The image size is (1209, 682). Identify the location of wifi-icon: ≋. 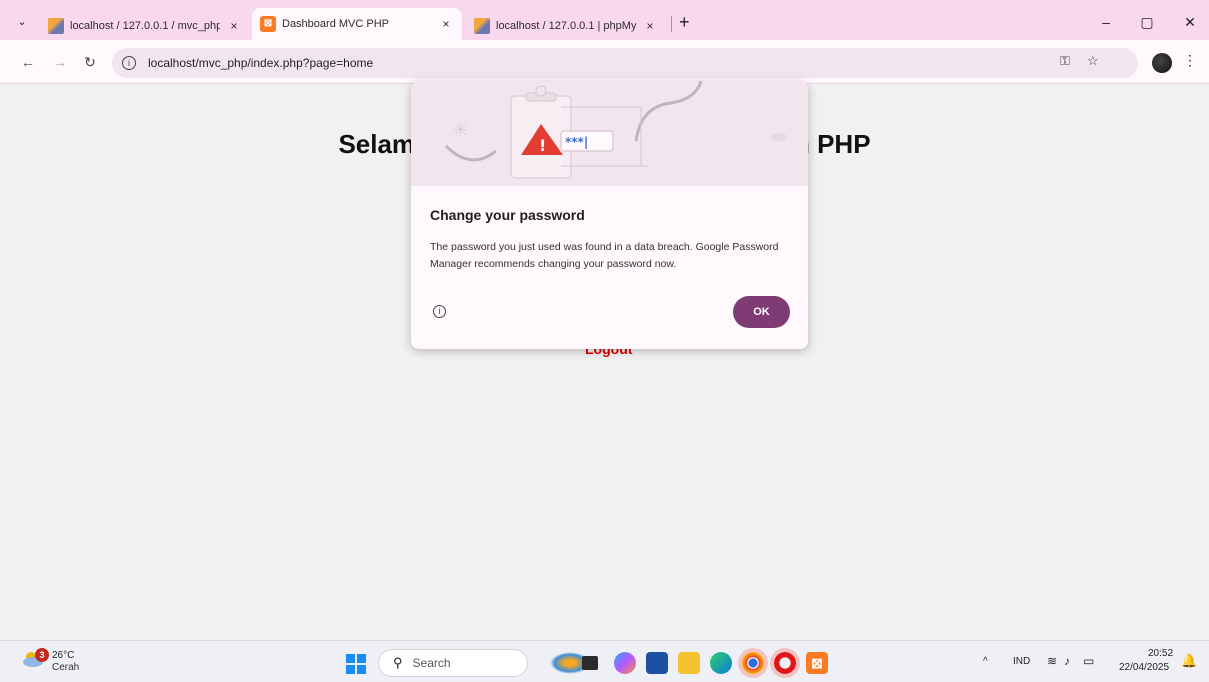
(1052, 661).